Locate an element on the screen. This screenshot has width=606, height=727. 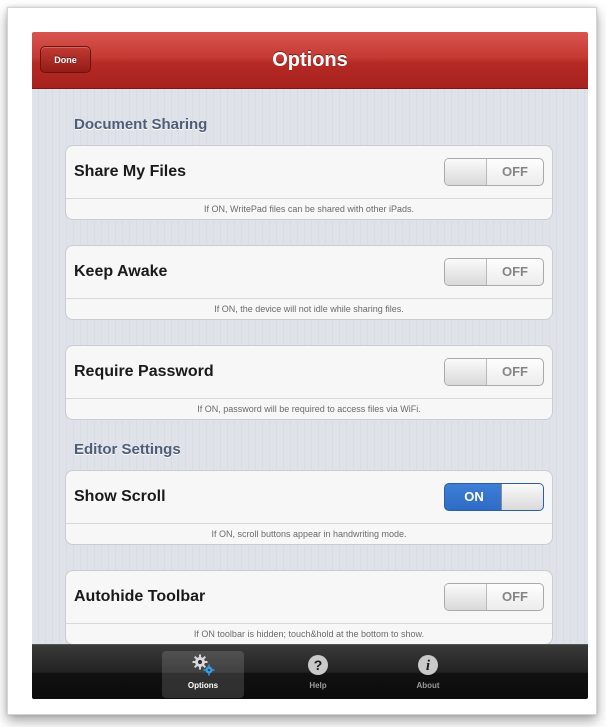
gears-icon is located at coordinates (203, 665).